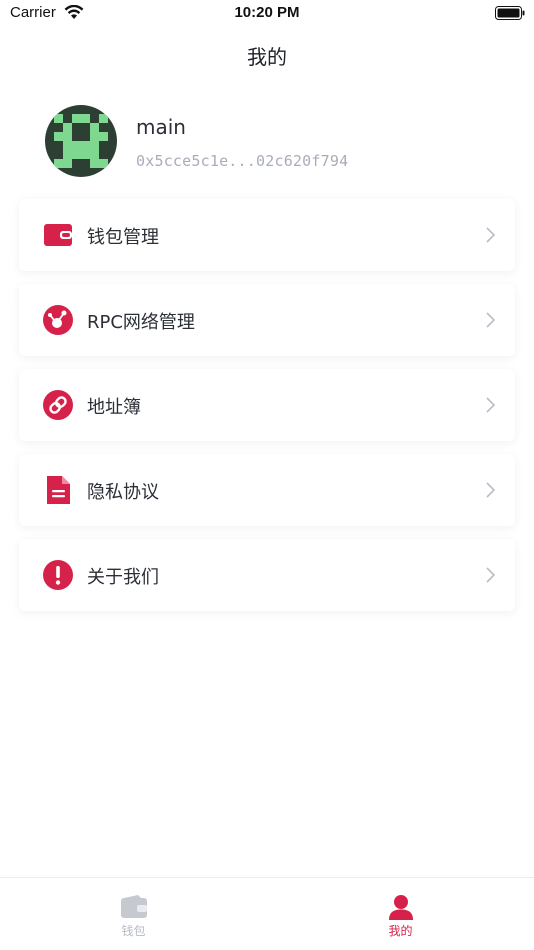 This screenshot has height=950, width=534. What do you see at coordinates (242, 161) in the screenshot?
I see `account-address: 0x5cce5c1e...02c620f794` at bounding box center [242, 161].